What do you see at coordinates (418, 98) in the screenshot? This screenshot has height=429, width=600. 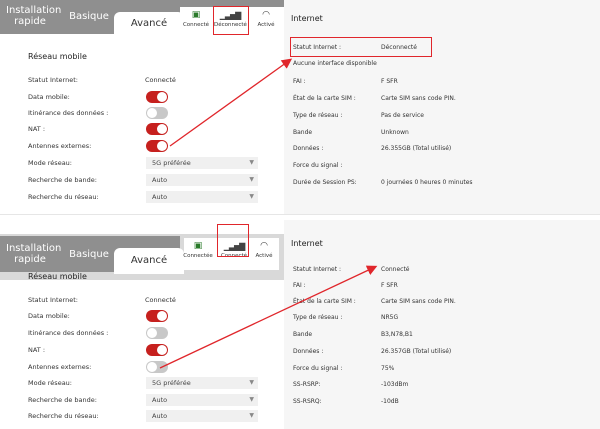 I see `irow-value: Carte SIM sans code PIN.` at bounding box center [418, 98].